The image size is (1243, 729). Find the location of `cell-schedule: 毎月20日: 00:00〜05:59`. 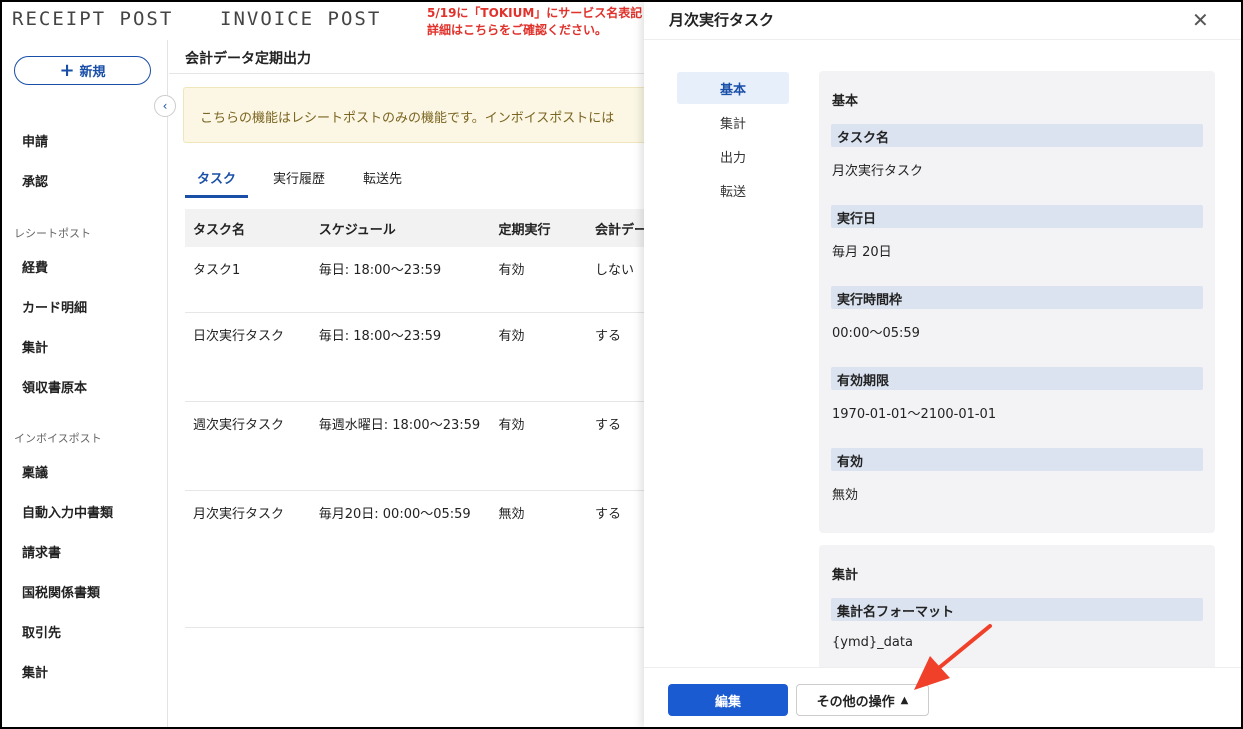

cell-schedule: 毎月20日: 00:00〜05:59 is located at coordinates (400, 559).